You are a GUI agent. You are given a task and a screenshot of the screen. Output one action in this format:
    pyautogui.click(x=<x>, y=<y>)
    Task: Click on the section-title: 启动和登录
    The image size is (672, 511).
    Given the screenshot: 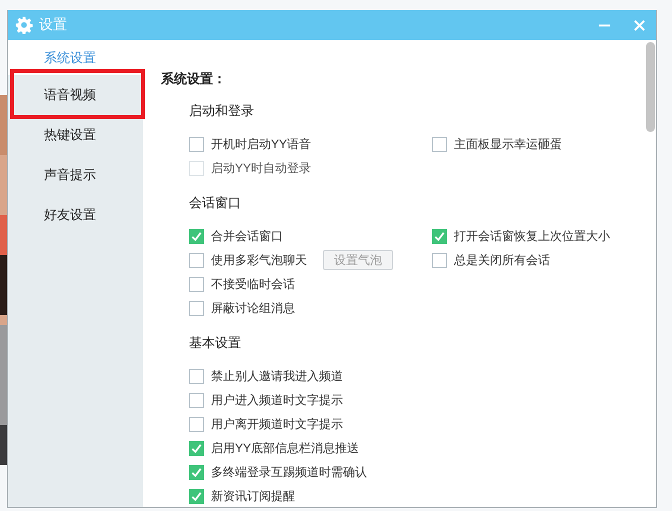 What is the action you would take?
    pyautogui.click(x=222, y=111)
    